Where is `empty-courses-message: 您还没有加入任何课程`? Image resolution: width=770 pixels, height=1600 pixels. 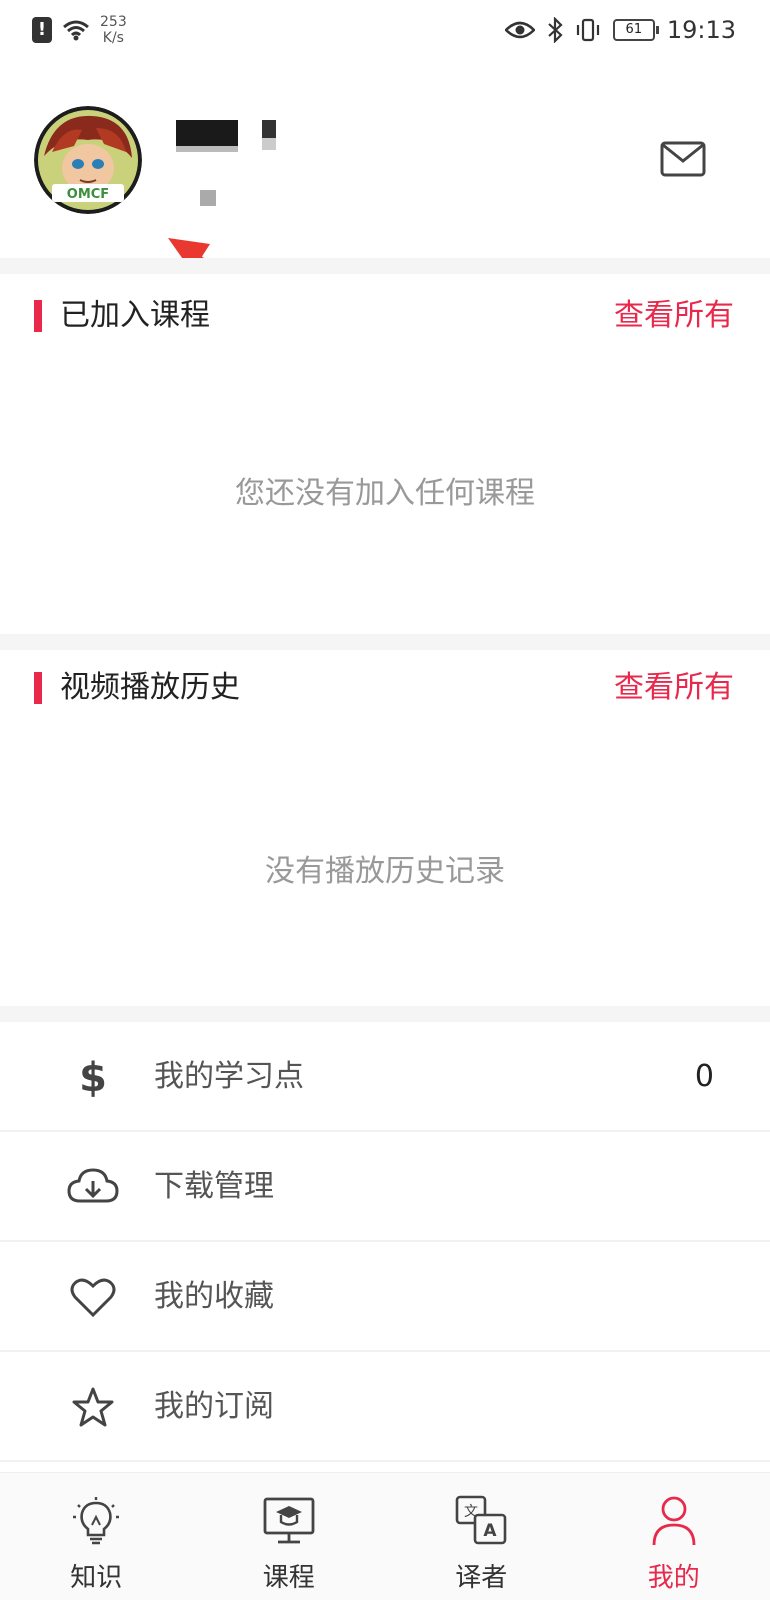
empty-courses-message: 您还没有加入任何课程 is located at coordinates (385, 493).